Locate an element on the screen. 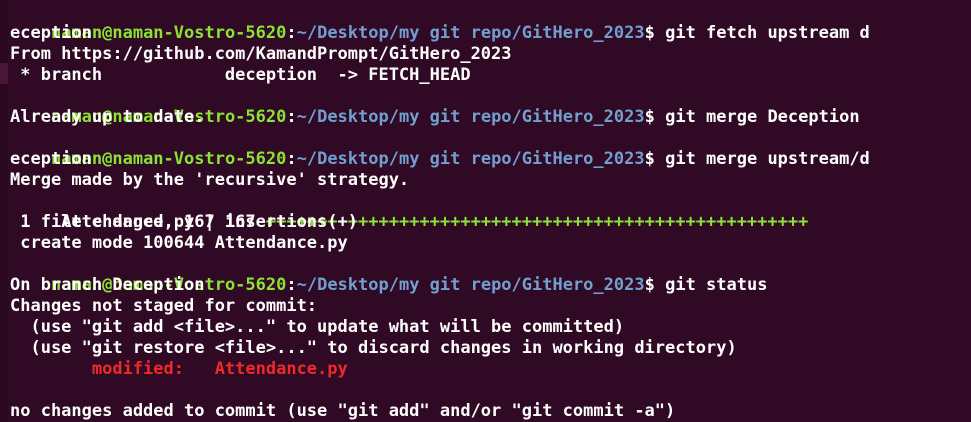  command-text: git status is located at coordinates (711, 285).